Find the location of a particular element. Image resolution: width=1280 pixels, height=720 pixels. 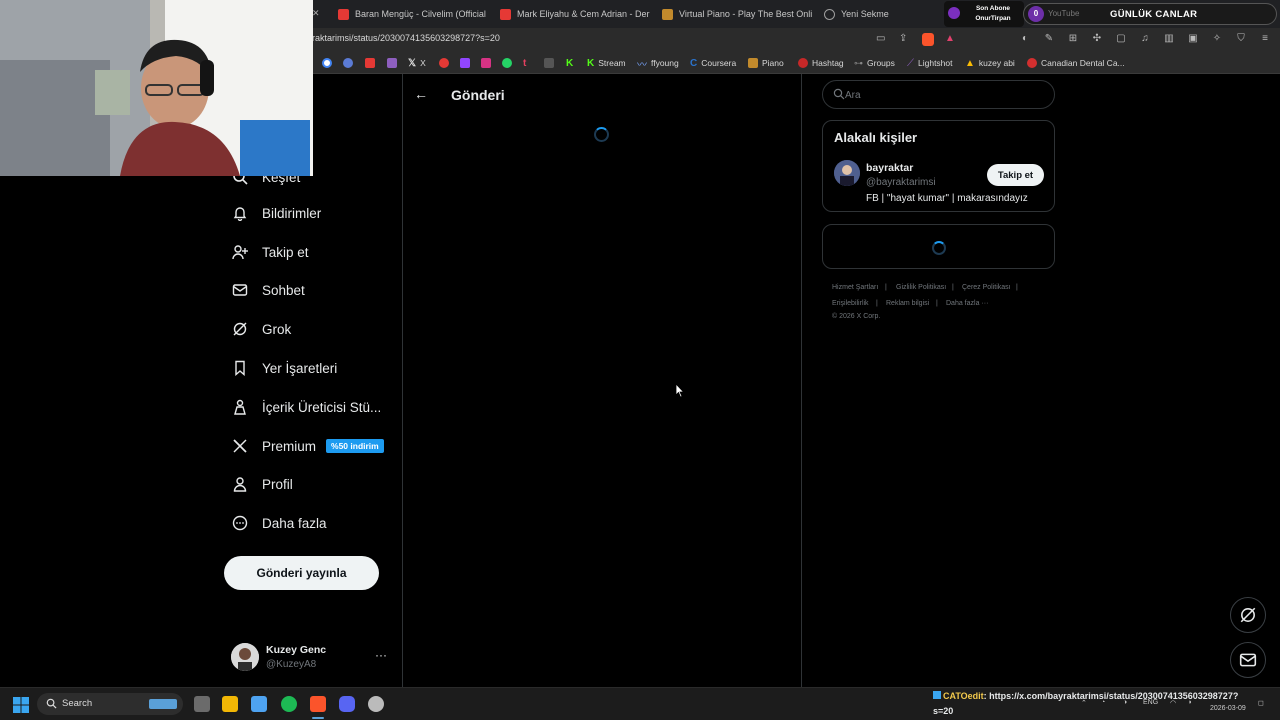

windows-start-icon is located at coordinates (21, 705).